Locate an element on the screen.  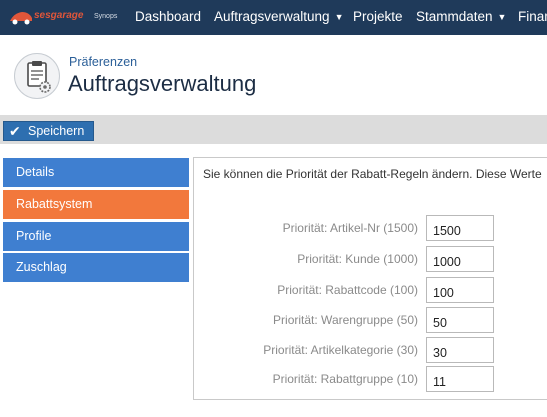
priority-label-warengruppe: Priorität: Warengruppe (50) is located at coordinates (345, 320).